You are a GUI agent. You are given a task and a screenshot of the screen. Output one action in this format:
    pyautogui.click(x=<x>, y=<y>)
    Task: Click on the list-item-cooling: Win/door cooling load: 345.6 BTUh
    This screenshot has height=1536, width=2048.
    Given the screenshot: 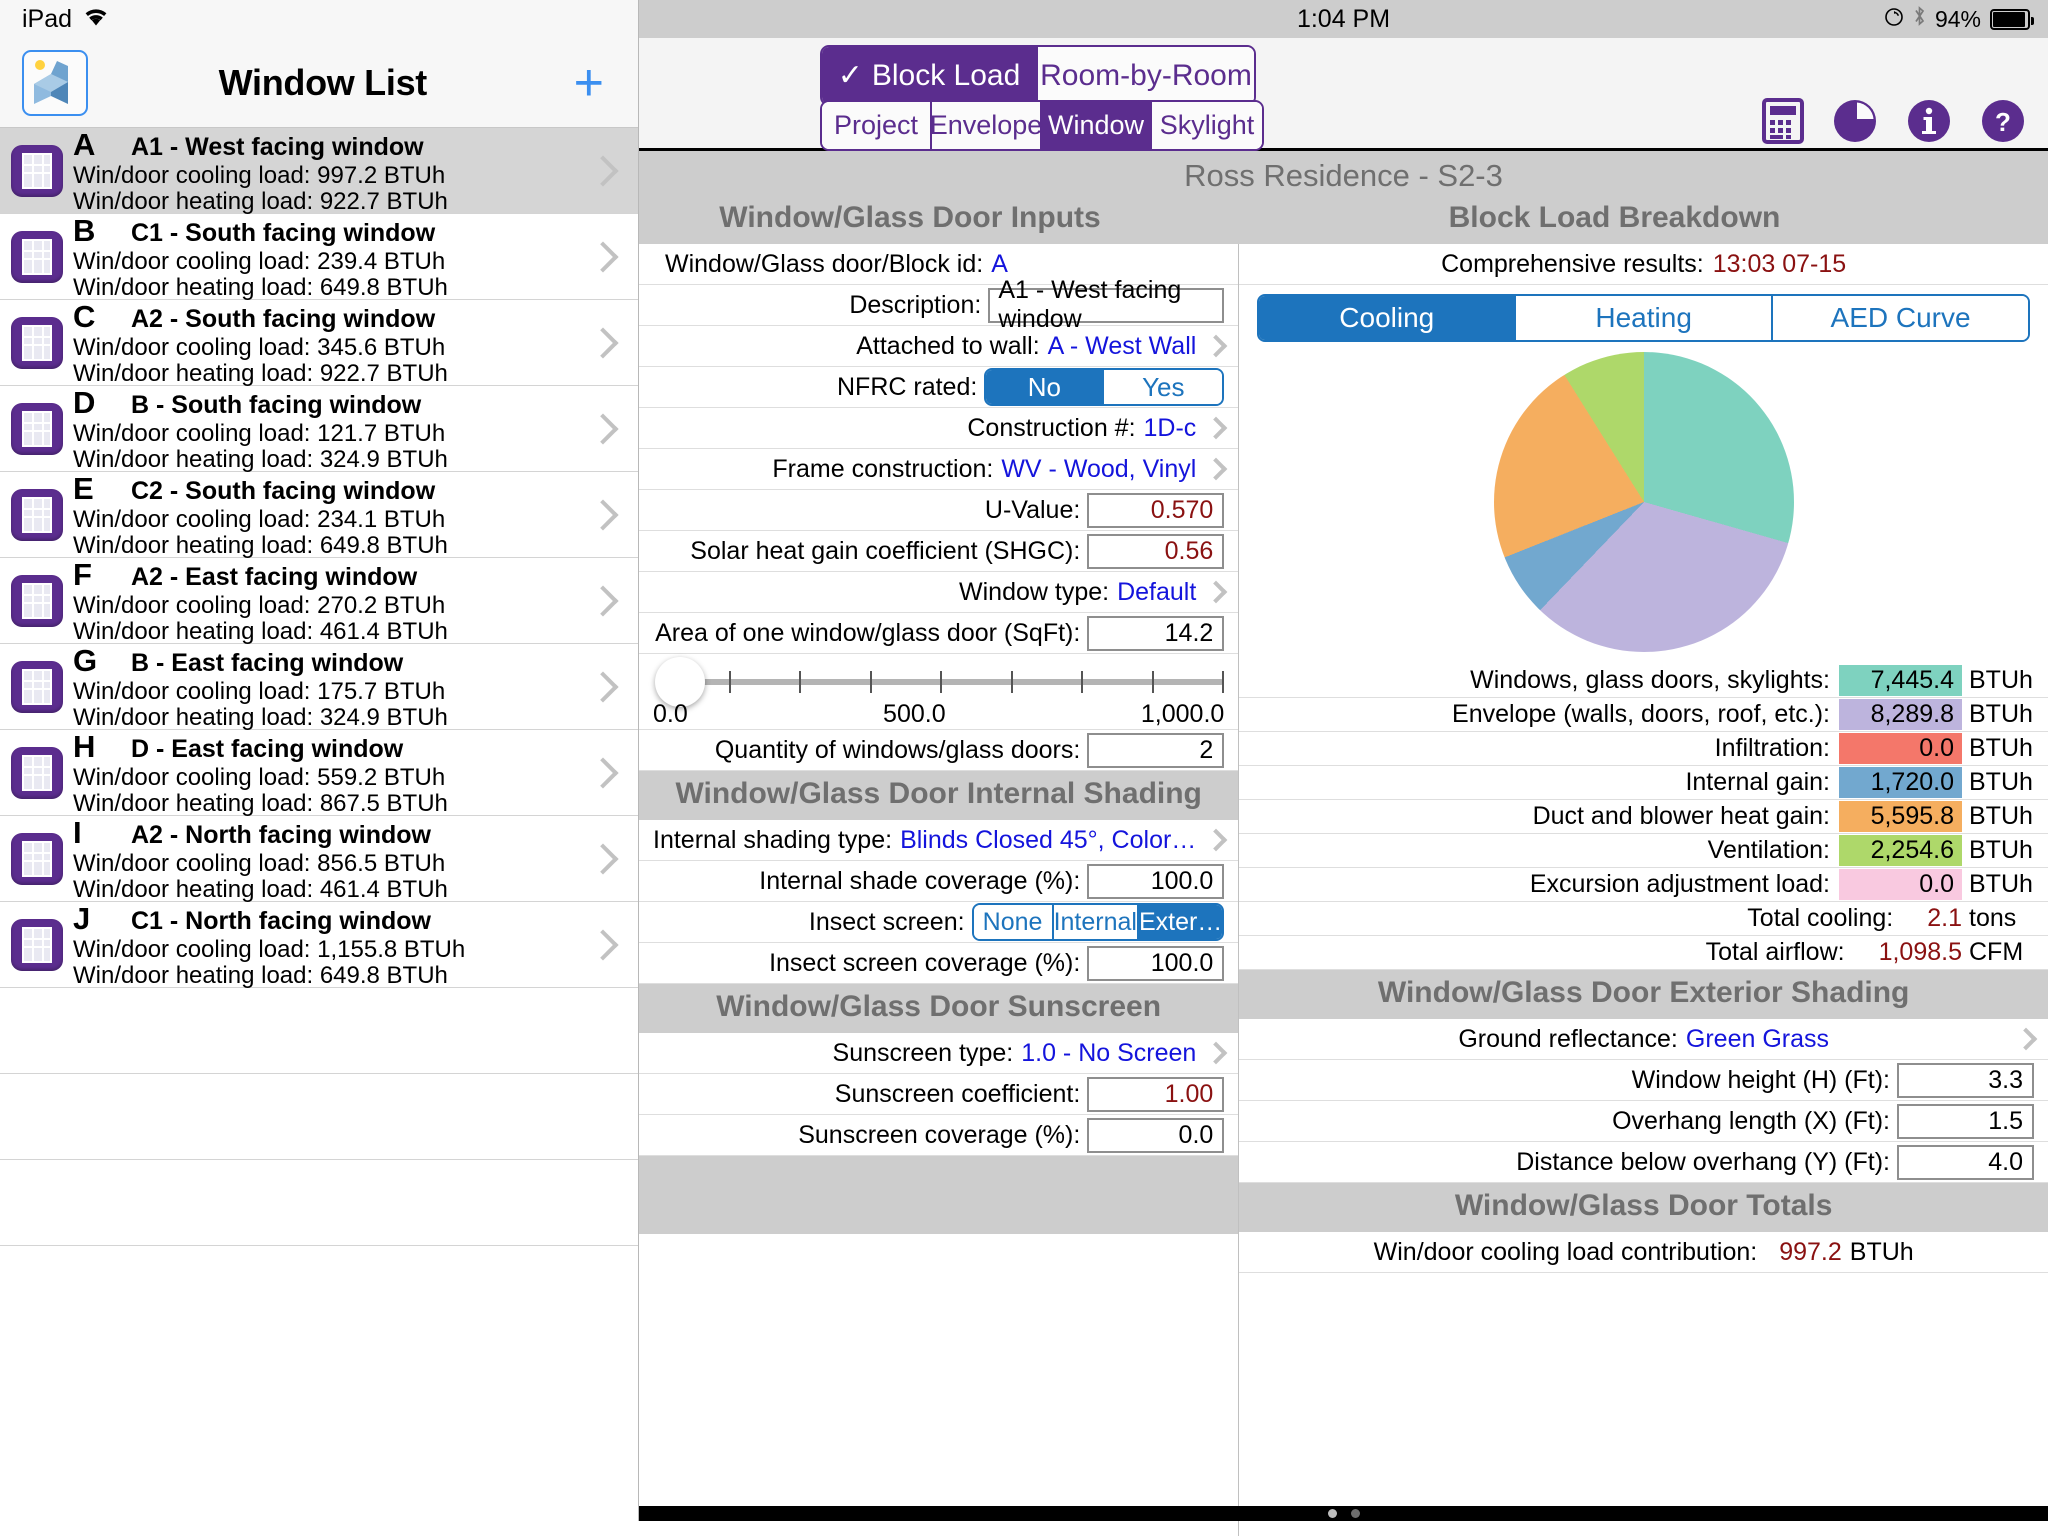 What is the action you would take?
    pyautogui.click(x=259, y=347)
    